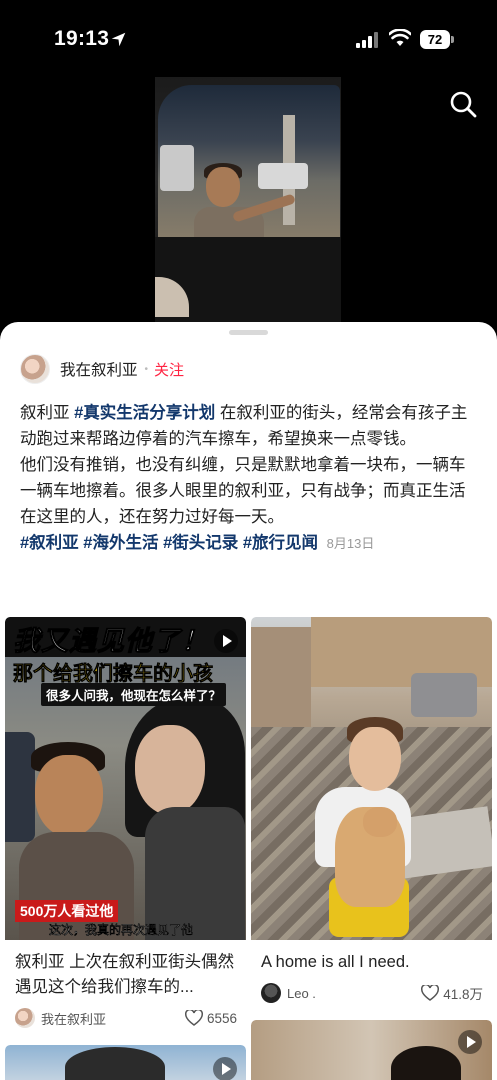  Describe the element at coordinates (111, 641) in the screenshot. I see `cover-title-line1: 我又遇见他了！` at that location.